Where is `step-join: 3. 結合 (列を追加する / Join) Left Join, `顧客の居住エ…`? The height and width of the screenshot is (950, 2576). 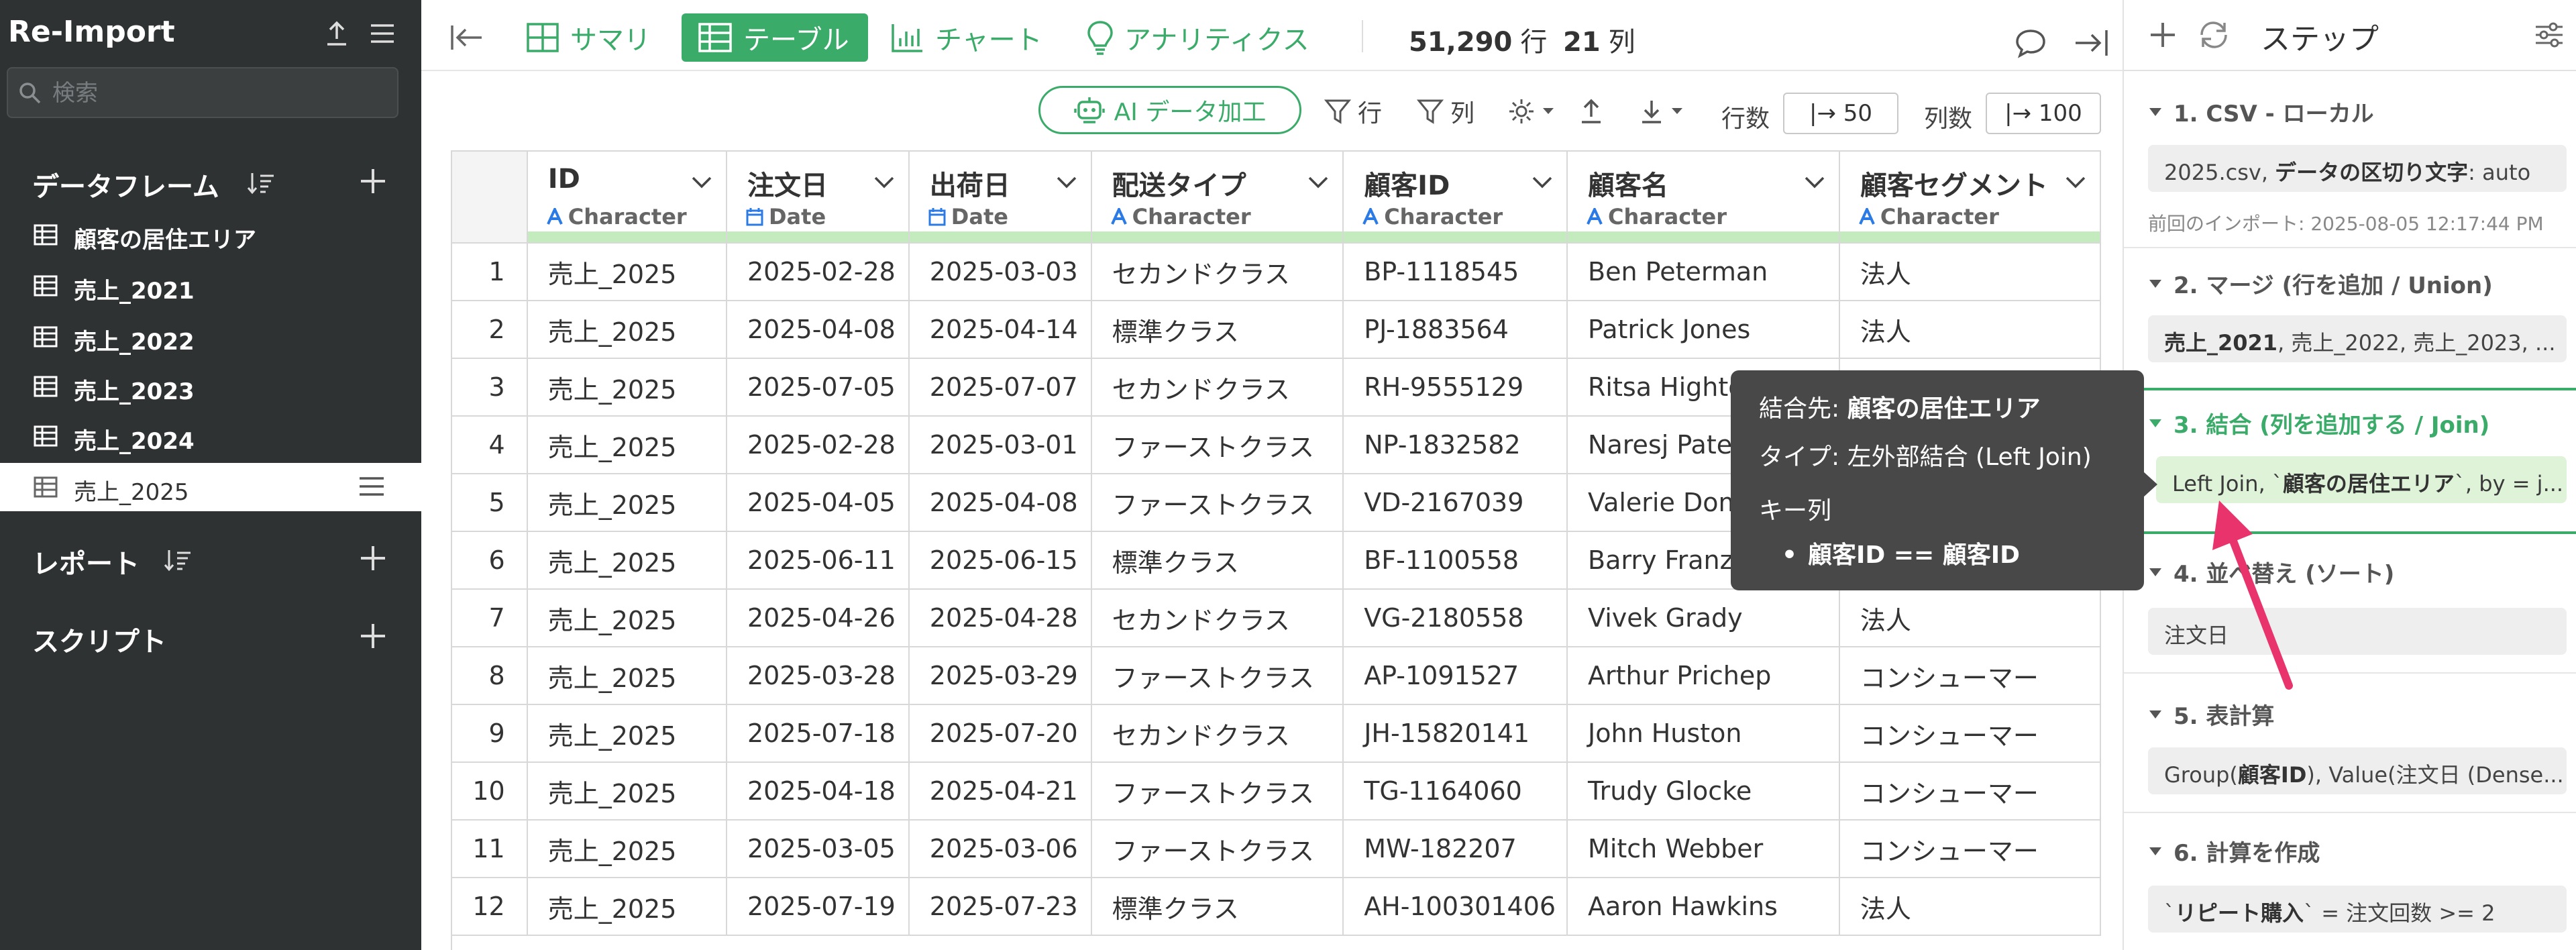 step-join: 3. 結合 (列を追加する / Join) Left Join, `顧客の居住エ… is located at coordinates (2350, 460).